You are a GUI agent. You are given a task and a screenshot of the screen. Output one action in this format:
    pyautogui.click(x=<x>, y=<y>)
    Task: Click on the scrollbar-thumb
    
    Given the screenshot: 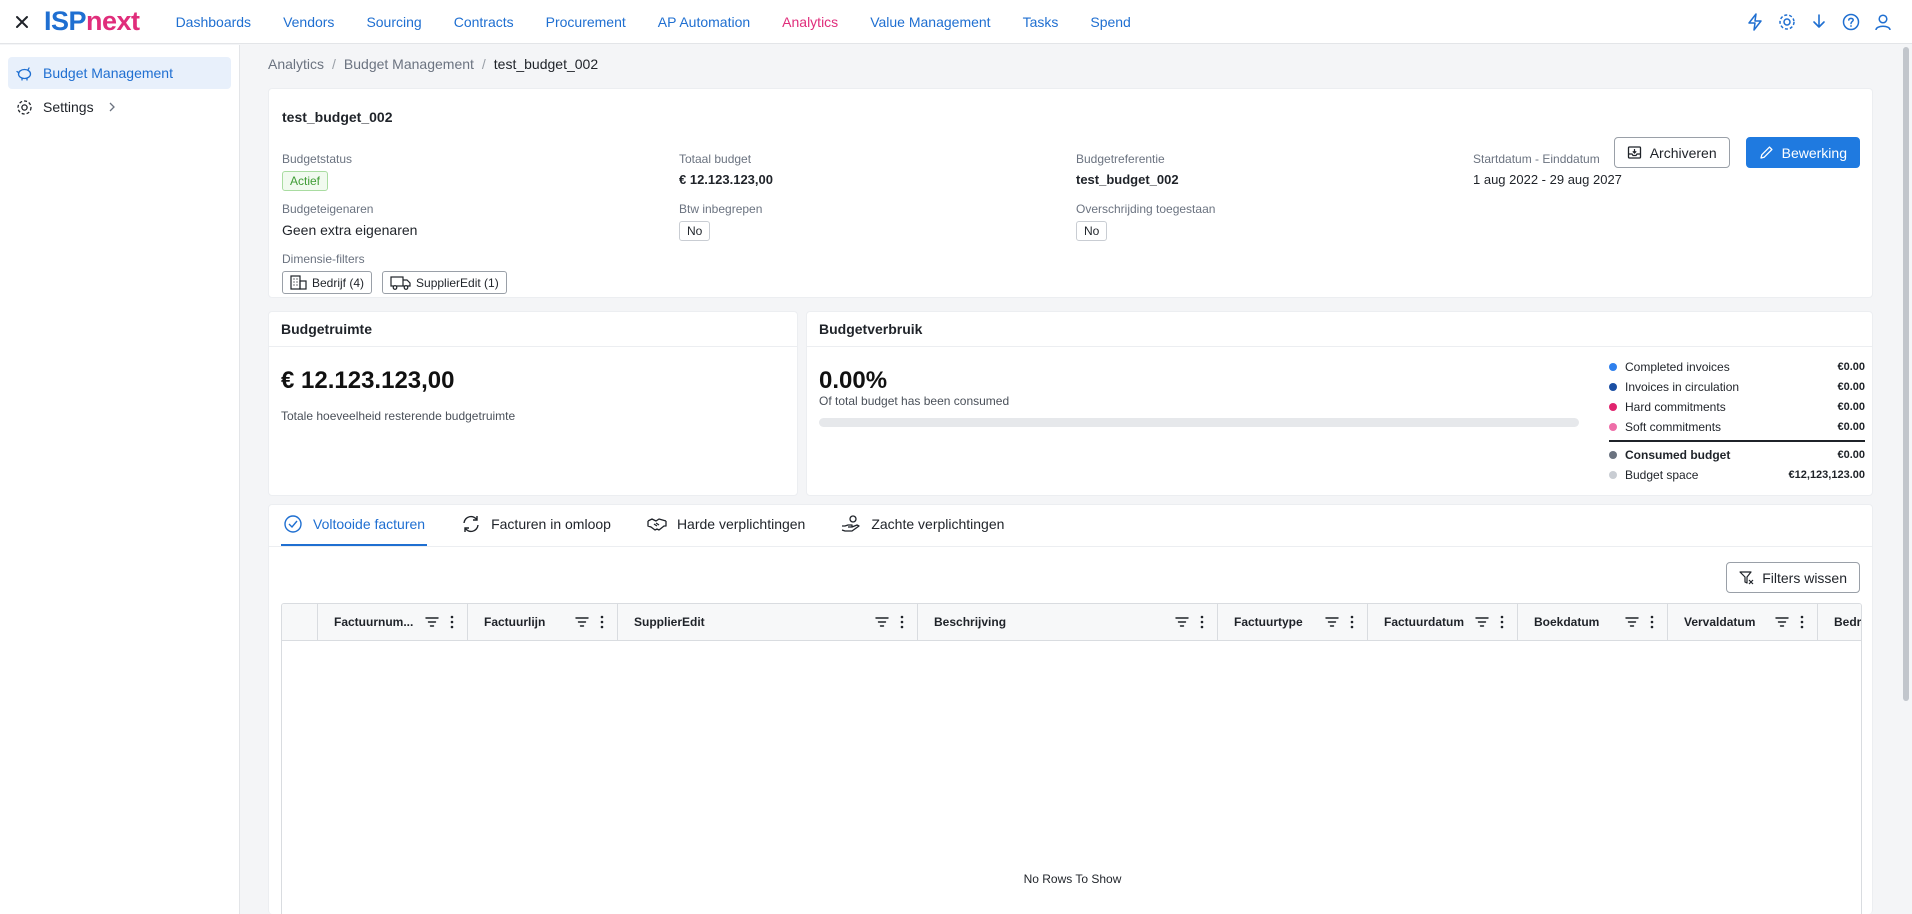 What is the action you would take?
    pyautogui.click(x=1906, y=374)
    